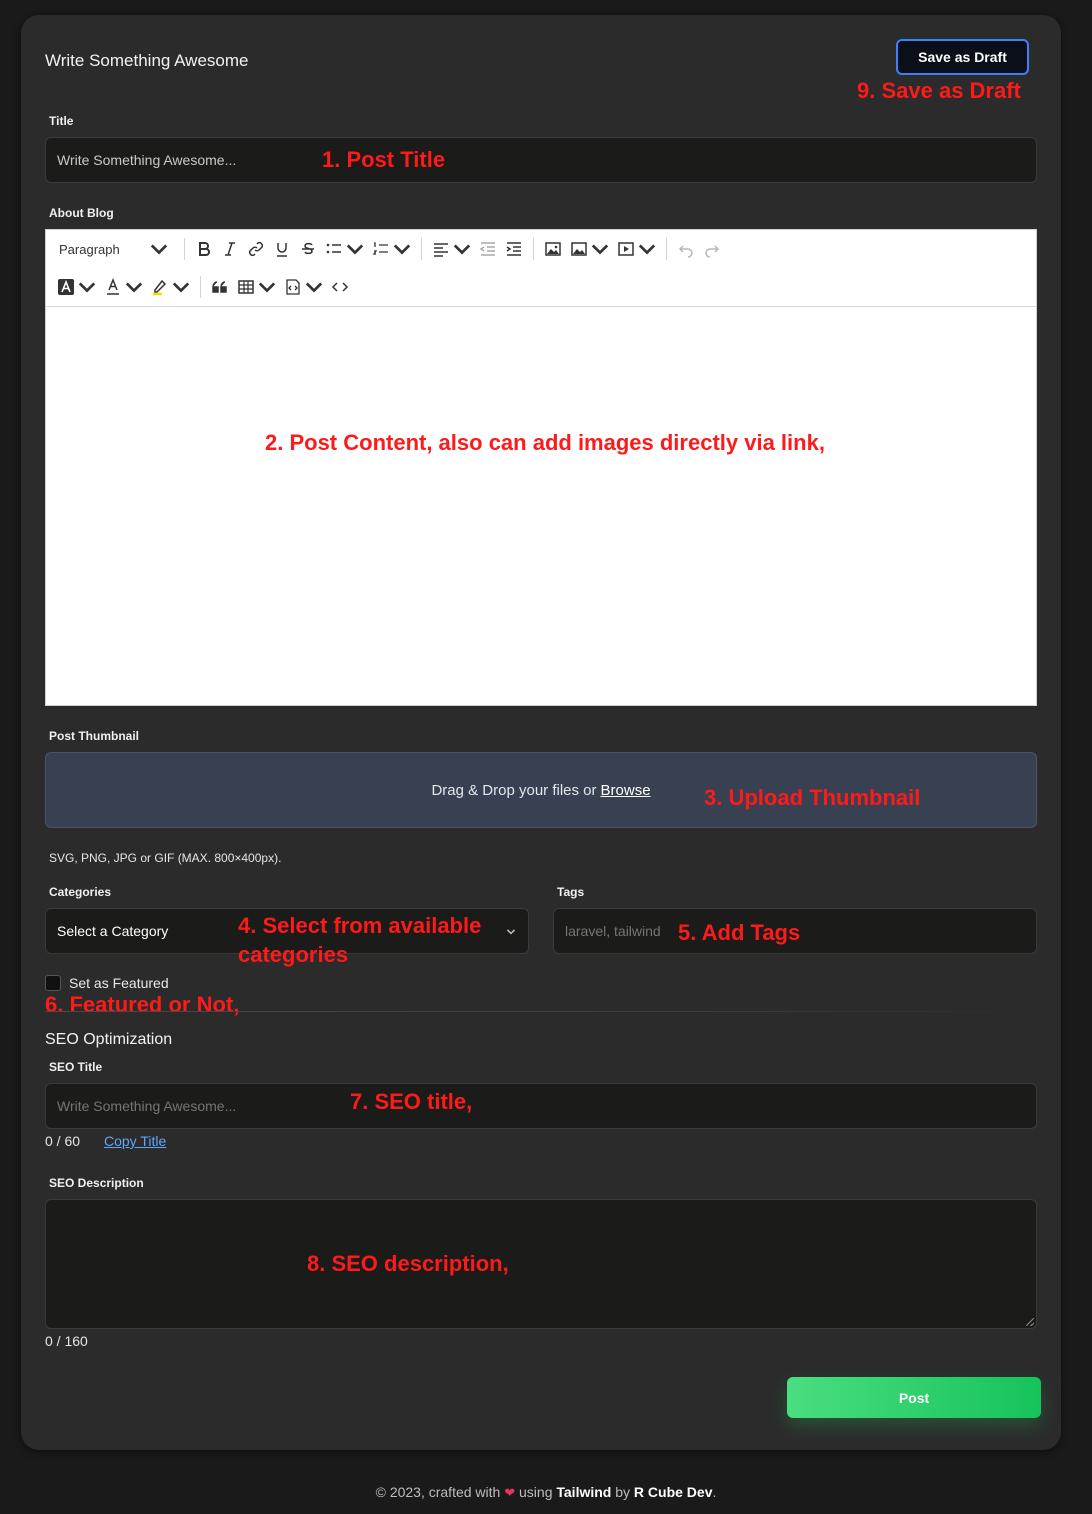  I want to click on post-button: Post, so click(914, 1397).